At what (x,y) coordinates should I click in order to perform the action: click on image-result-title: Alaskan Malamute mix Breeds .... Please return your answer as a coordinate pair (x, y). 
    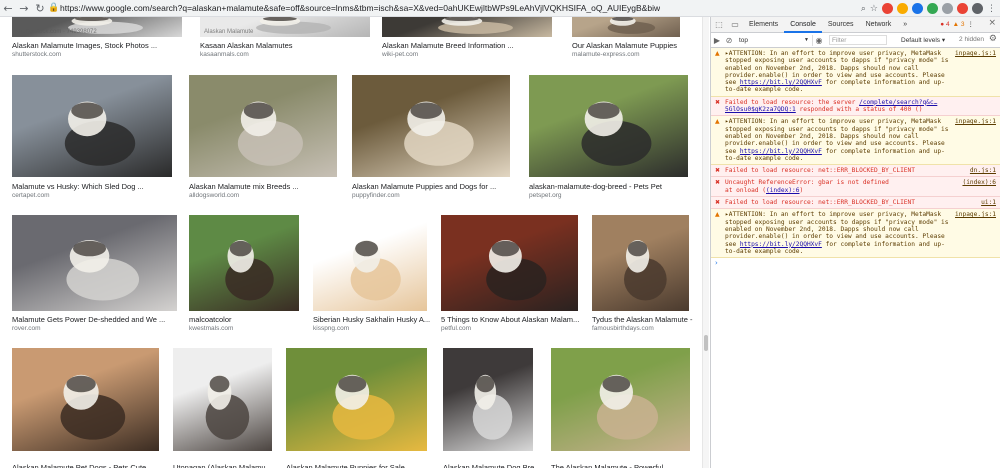
    Looking at the image, I should click on (268, 186).